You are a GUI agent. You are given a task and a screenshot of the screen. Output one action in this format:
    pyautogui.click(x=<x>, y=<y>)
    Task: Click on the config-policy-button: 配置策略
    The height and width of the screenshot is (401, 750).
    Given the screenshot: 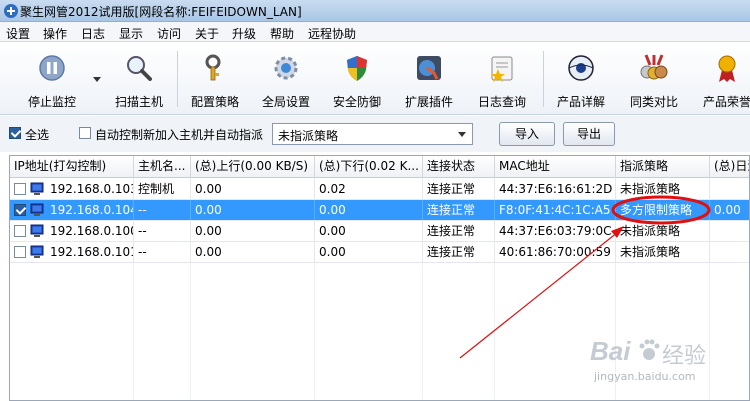 What is the action you would take?
    pyautogui.click(x=215, y=79)
    